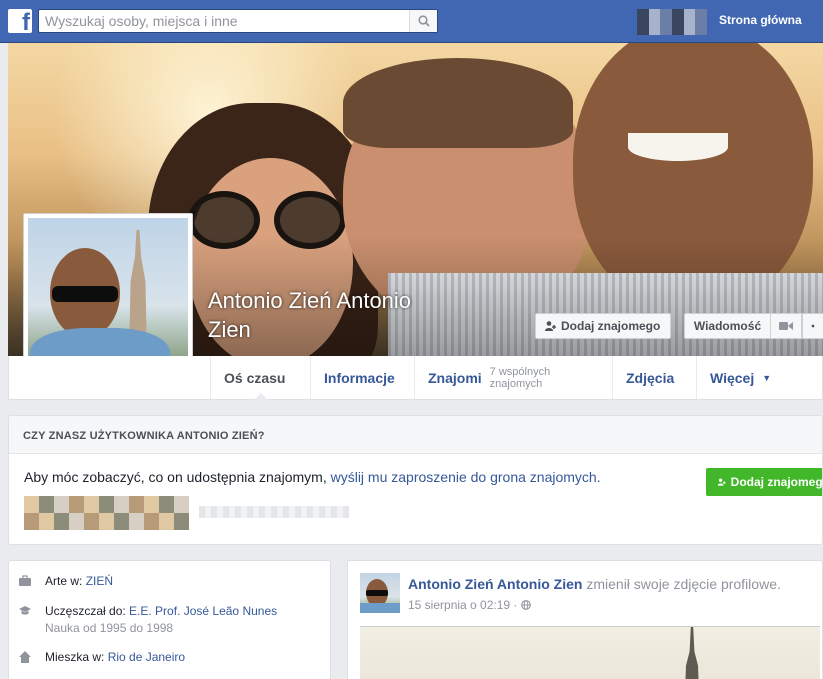 The height and width of the screenshot is (679, 823). Describe the element at coordinates (26, 21) in the screenshot. I see `logo-letter: f` at that location.